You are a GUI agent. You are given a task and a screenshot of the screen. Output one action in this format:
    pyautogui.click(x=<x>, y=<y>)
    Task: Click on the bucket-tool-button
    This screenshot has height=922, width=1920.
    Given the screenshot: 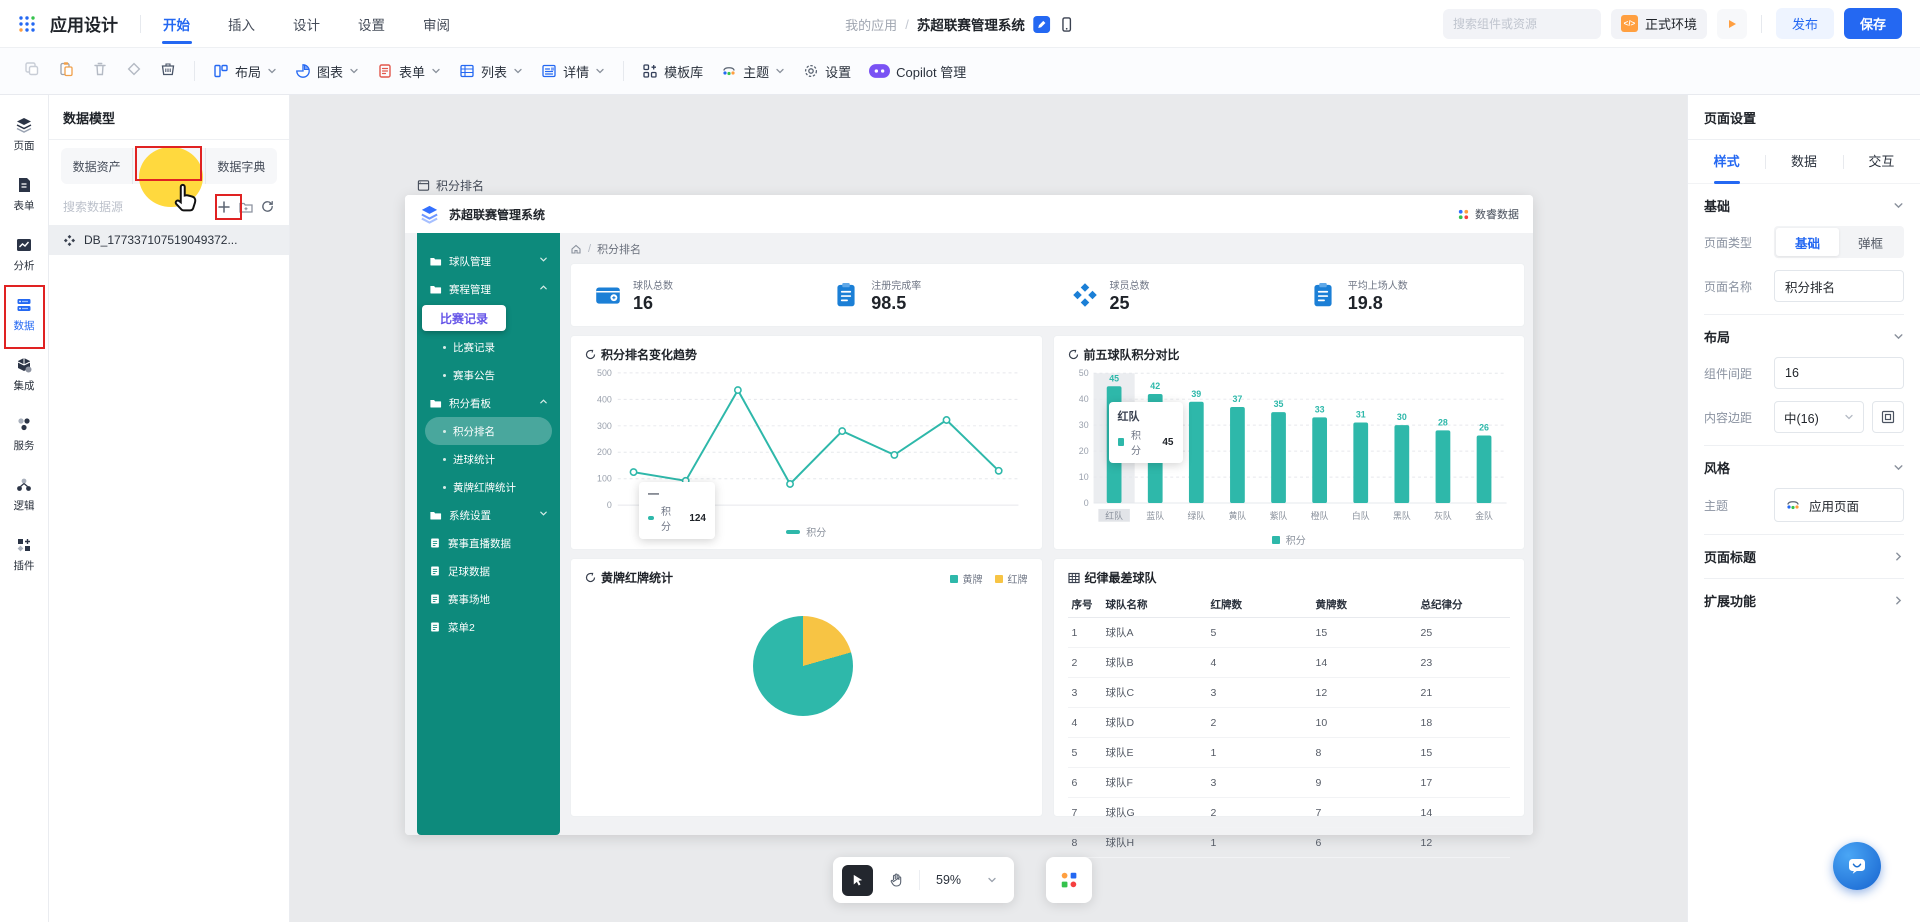 What is the action you would take?
    pyautogui.click(x=168, y=71)
    